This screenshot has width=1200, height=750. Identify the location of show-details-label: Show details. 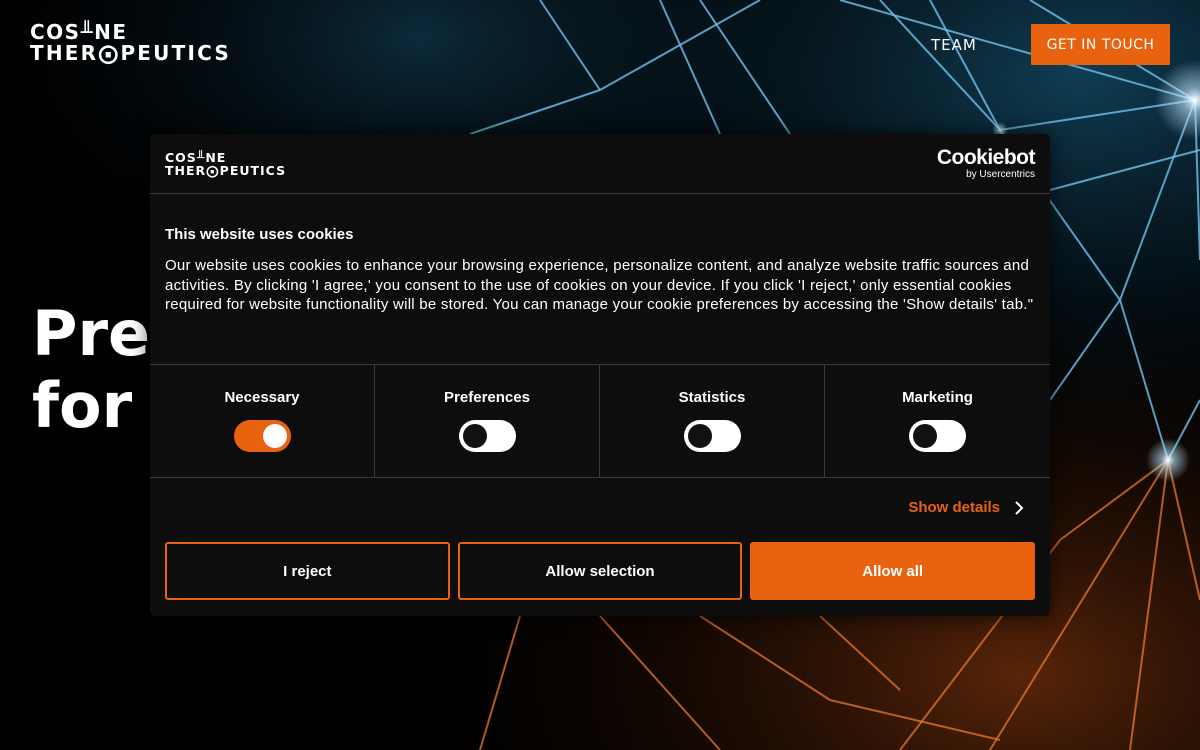
(954, 507).